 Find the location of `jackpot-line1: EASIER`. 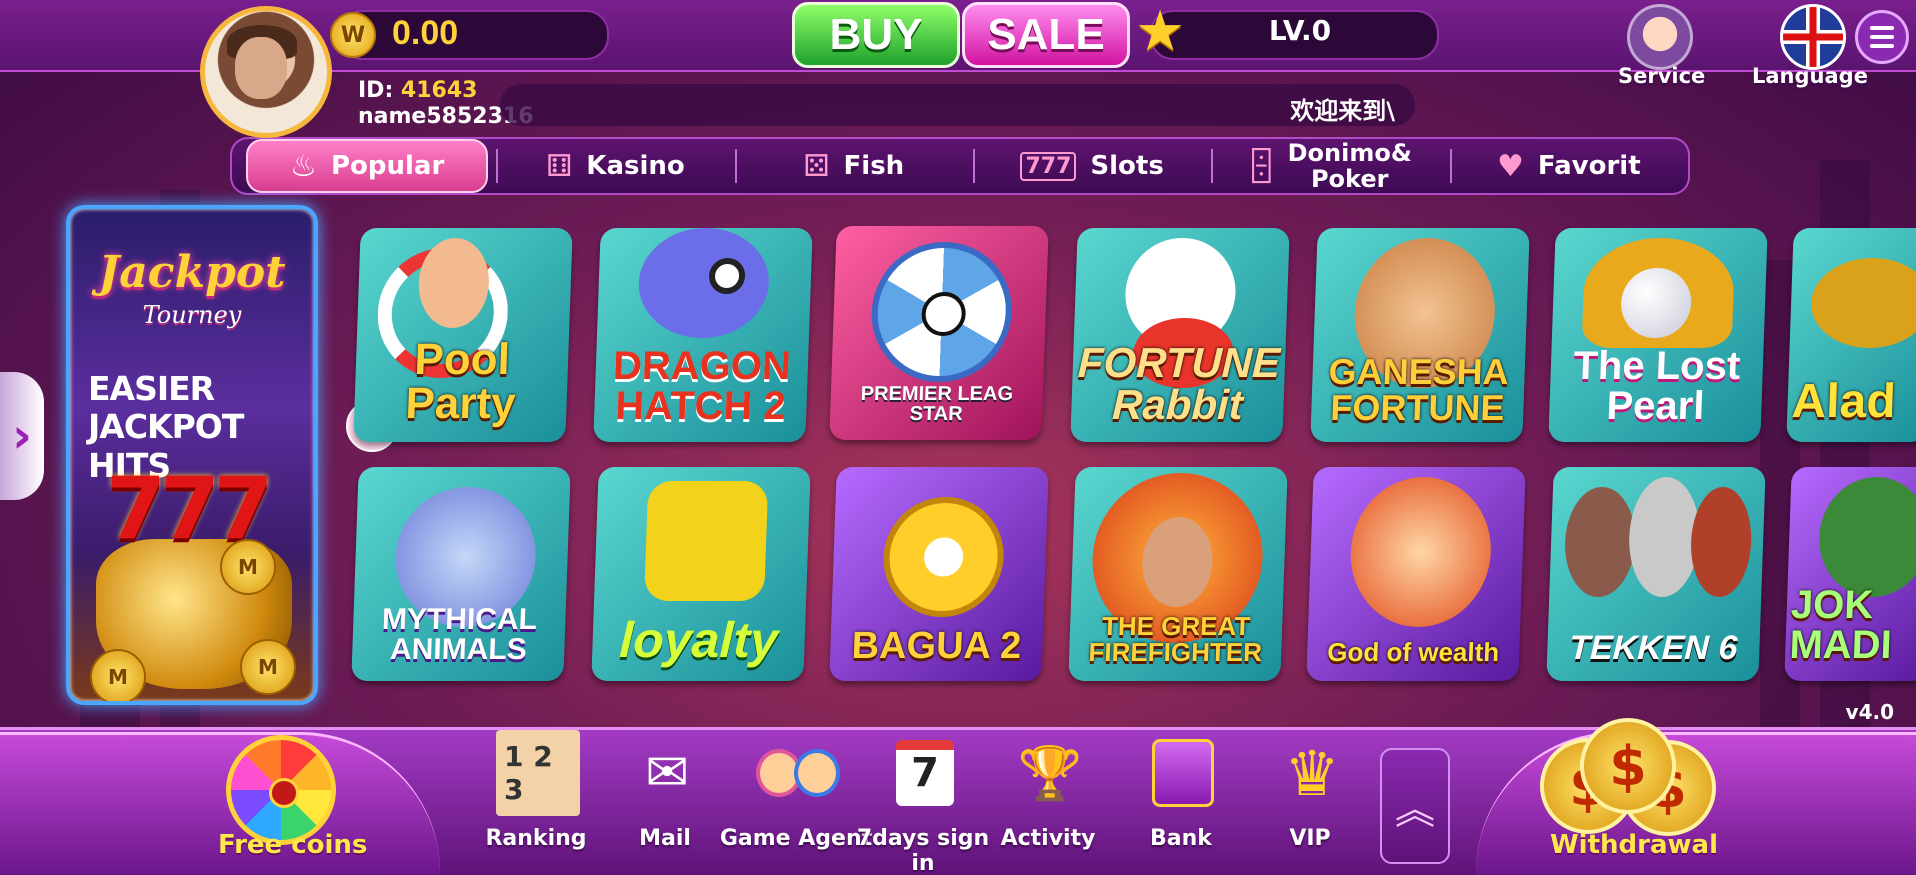

jackpot-line1: EASIER is located at coordinates (151, 388).